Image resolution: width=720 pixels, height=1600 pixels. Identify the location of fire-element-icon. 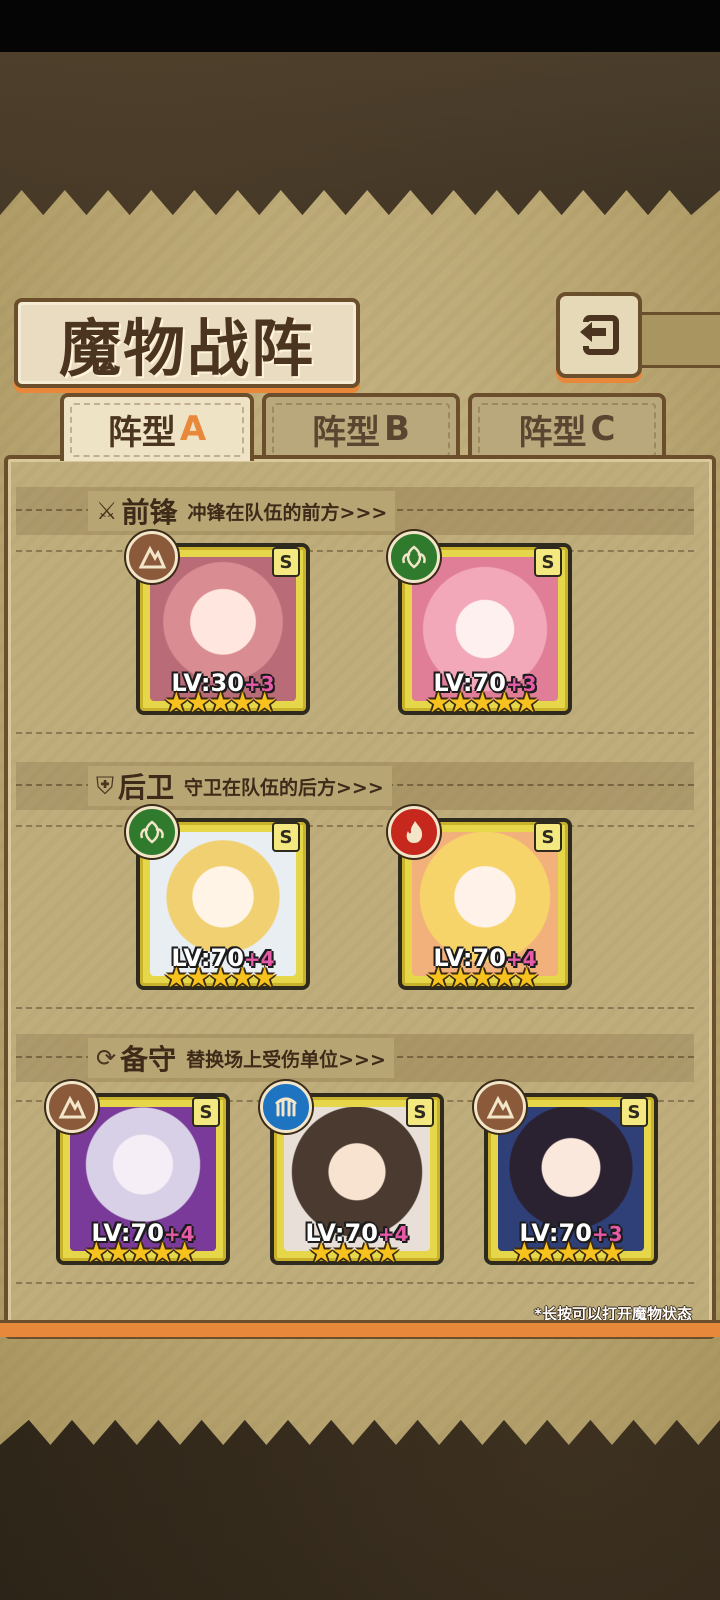
(414, 832).